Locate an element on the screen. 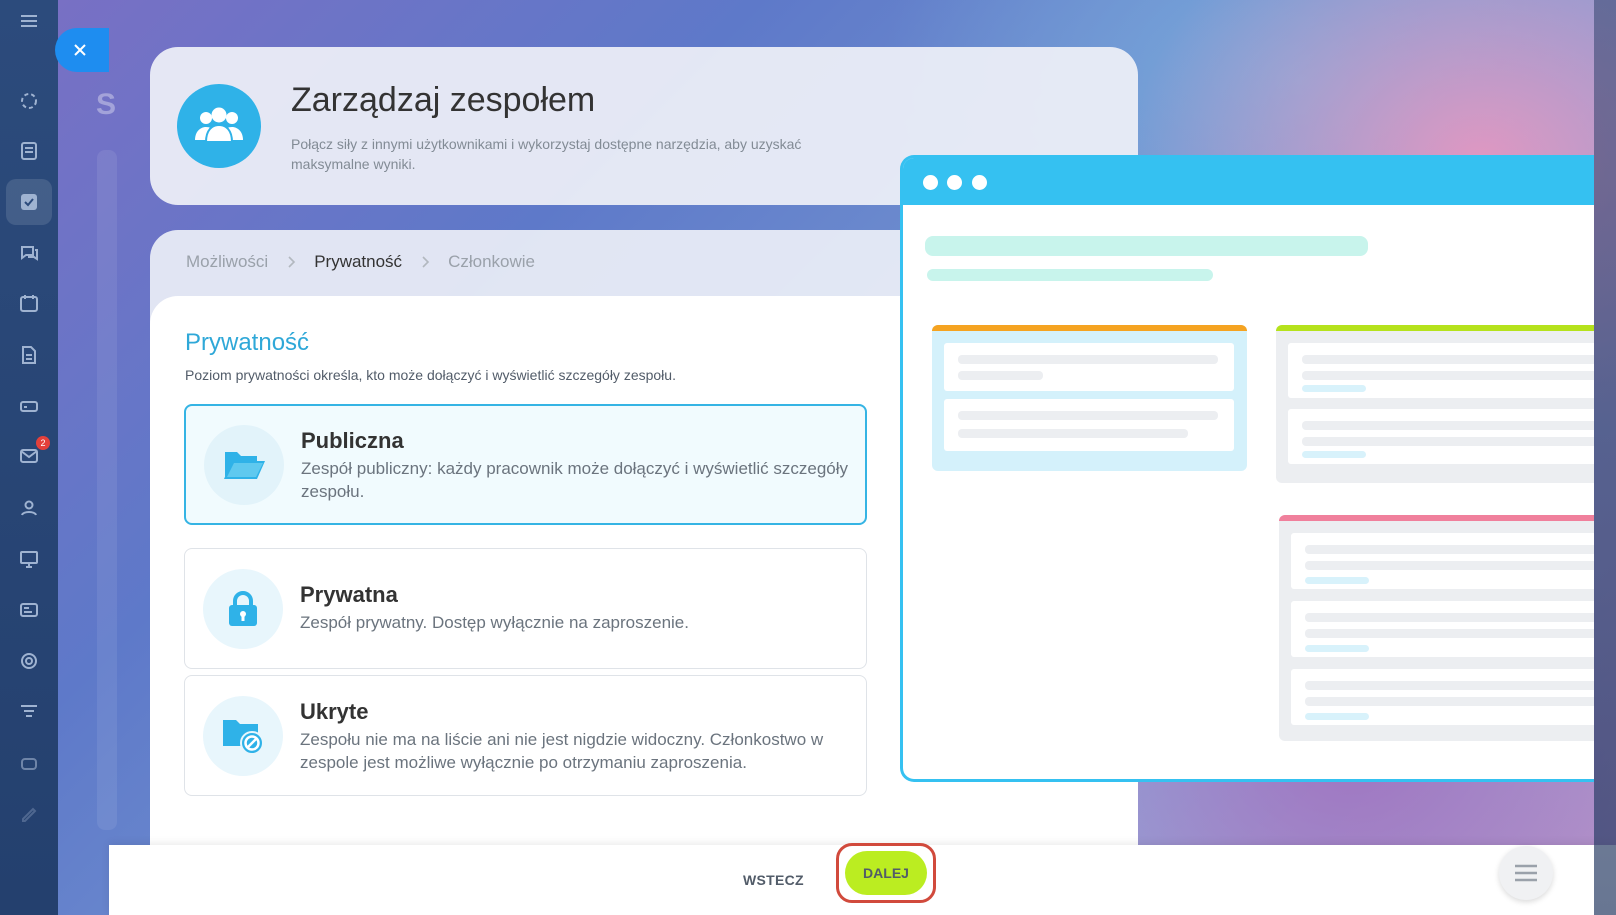 This screenshot has width=1616, height=915. illustration-titlebar is located at coordinates (1248, 181).